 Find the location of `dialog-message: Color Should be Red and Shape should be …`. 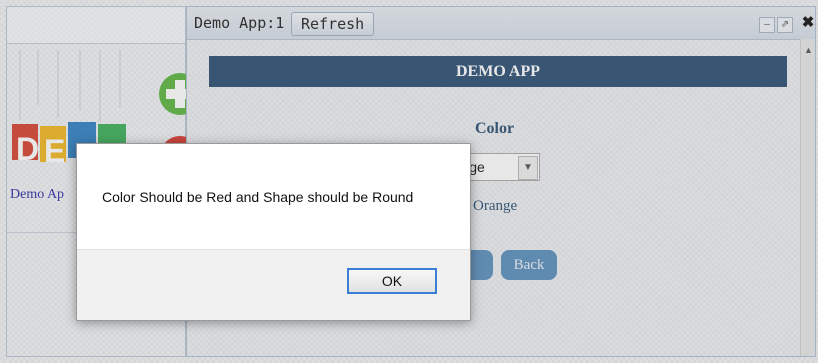

dialog-message: Color Should be Red and Shape should be … is located at coordinates (258, 197).